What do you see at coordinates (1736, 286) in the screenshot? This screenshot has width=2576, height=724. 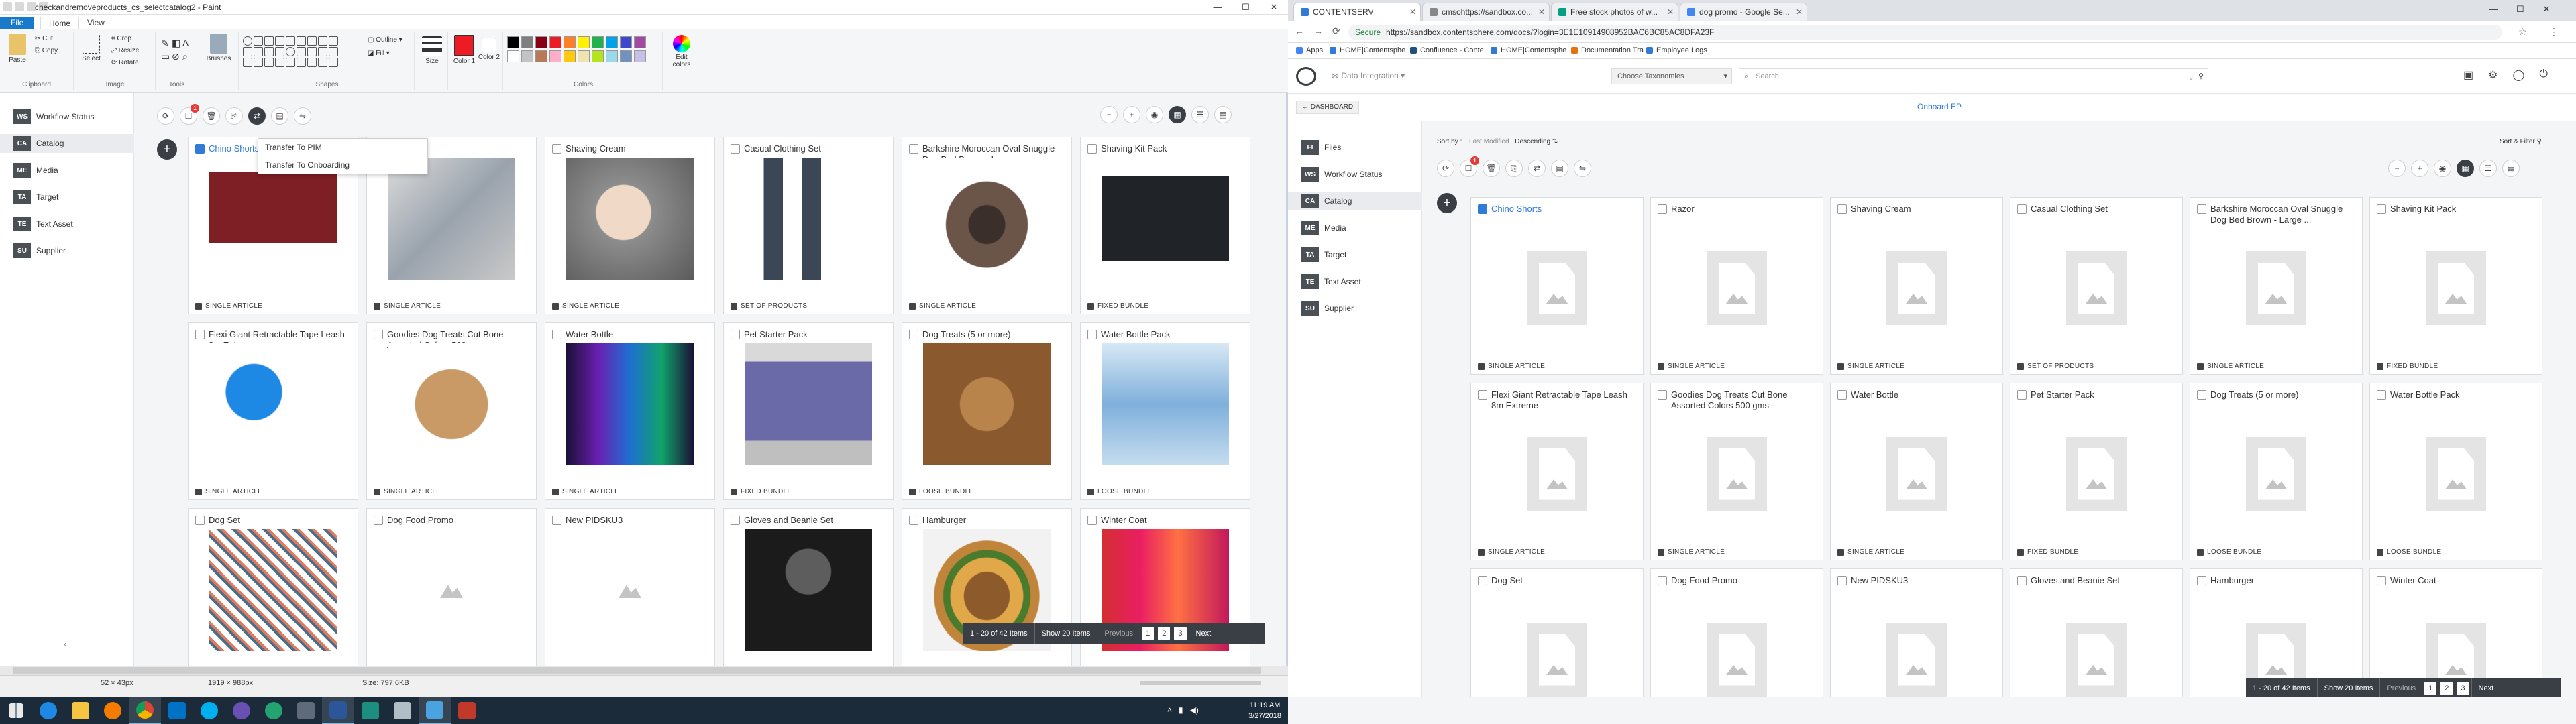 I see `product-card: Razor SINGLE ARTICLE` at bounding box center [1736, 286].